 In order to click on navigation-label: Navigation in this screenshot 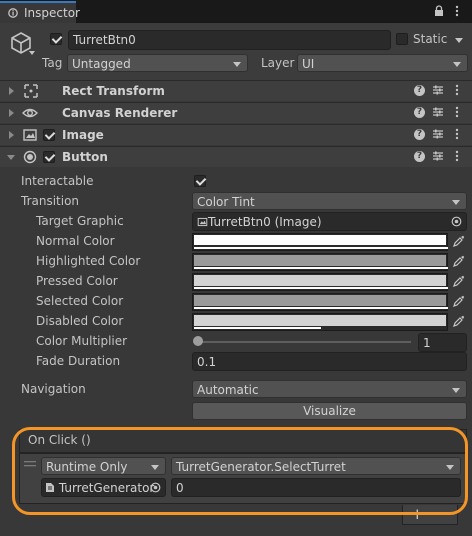, I will do `click(53, 389)`.